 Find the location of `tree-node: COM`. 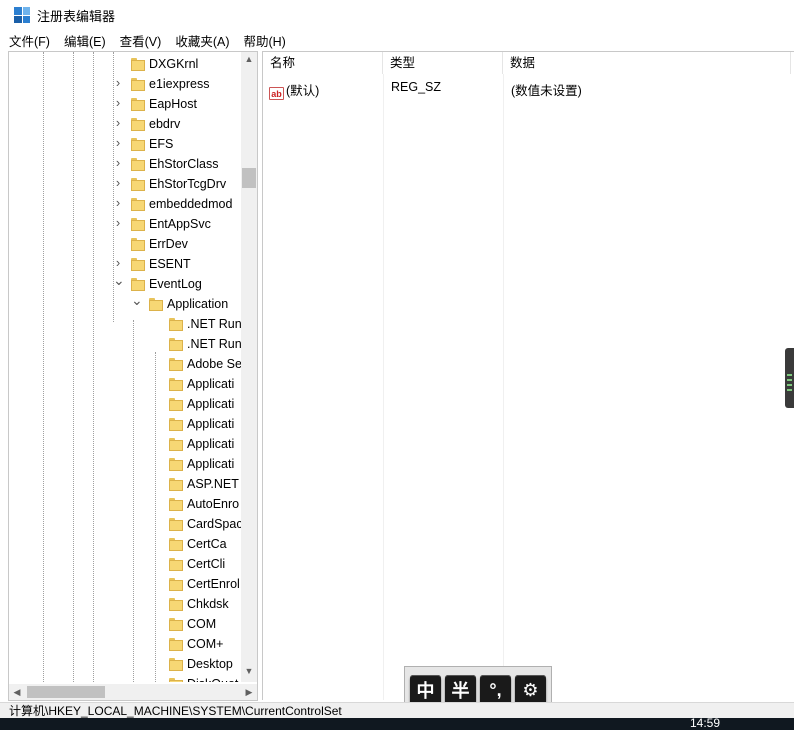

tree-node: COM is located at coordinates (127, 624).